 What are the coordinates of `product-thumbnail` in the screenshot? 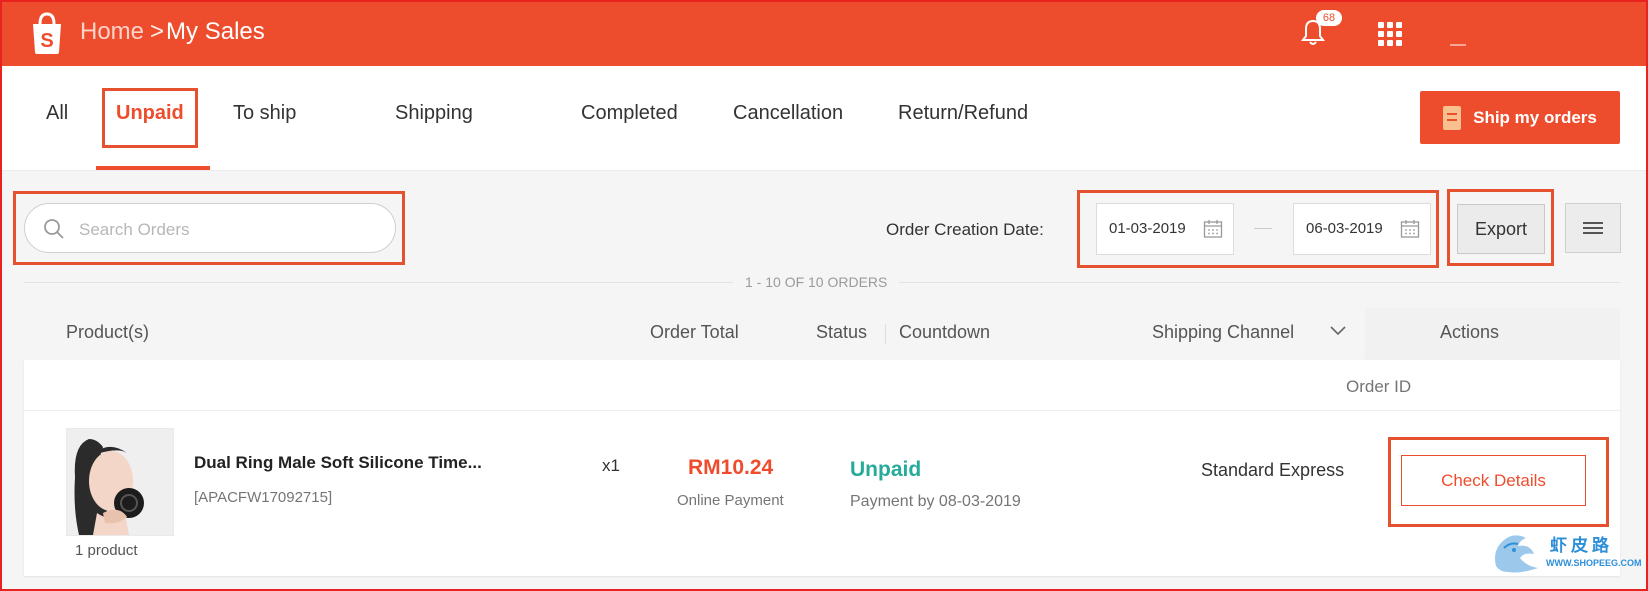 It's located at (120, 482).